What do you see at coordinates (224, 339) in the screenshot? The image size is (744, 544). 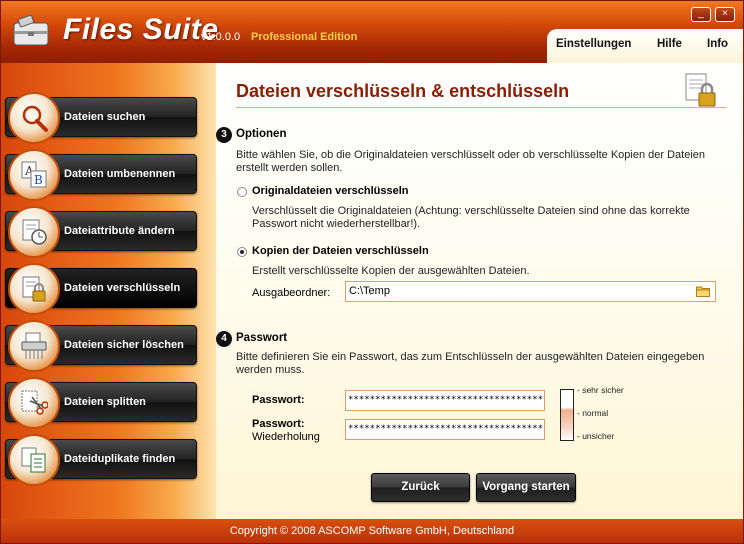 I see `step-number-badge: 4` at bounding box center [224, 339].